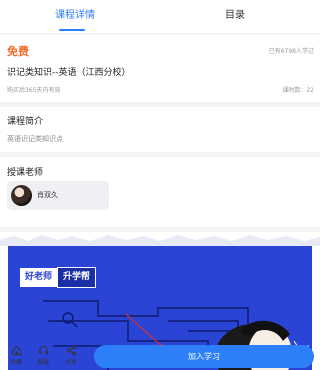  What do you see at coordinates (25, 122) in the screenshot?
I see `intro-heading: 课程简介` at bounding box center [25, 122].